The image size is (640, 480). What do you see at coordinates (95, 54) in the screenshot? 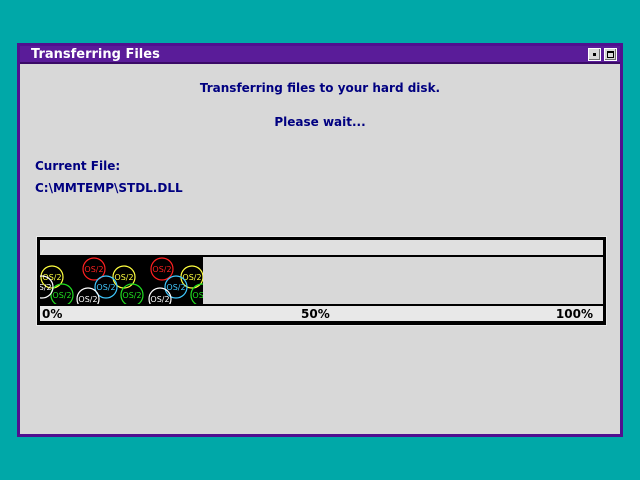
I see `window-title: Transferring Files` at bounding box center [95, 54].